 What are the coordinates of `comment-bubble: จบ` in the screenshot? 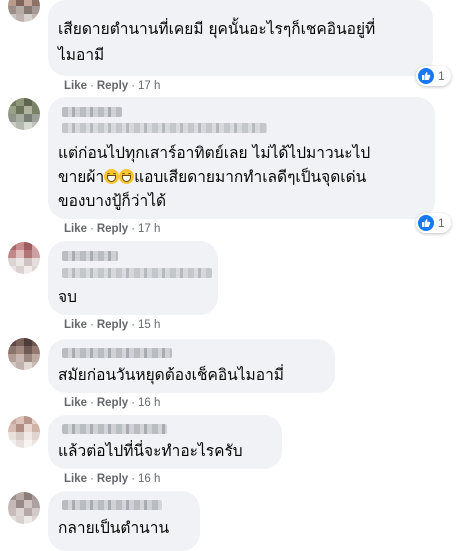 It's located at (133, 278).